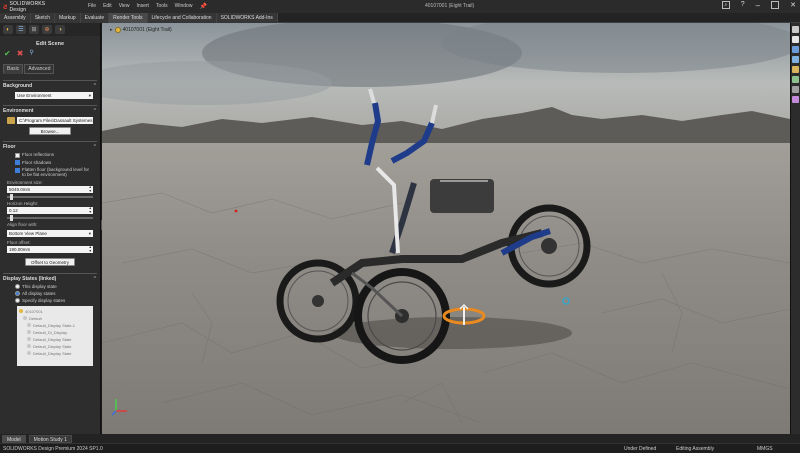 Image resolution: width=800 pixels, height=453 pixels. Describe the element at coordinates (54, 155) in the screenshot. I see `floor-reflections-option: Floor reflections` at that location.